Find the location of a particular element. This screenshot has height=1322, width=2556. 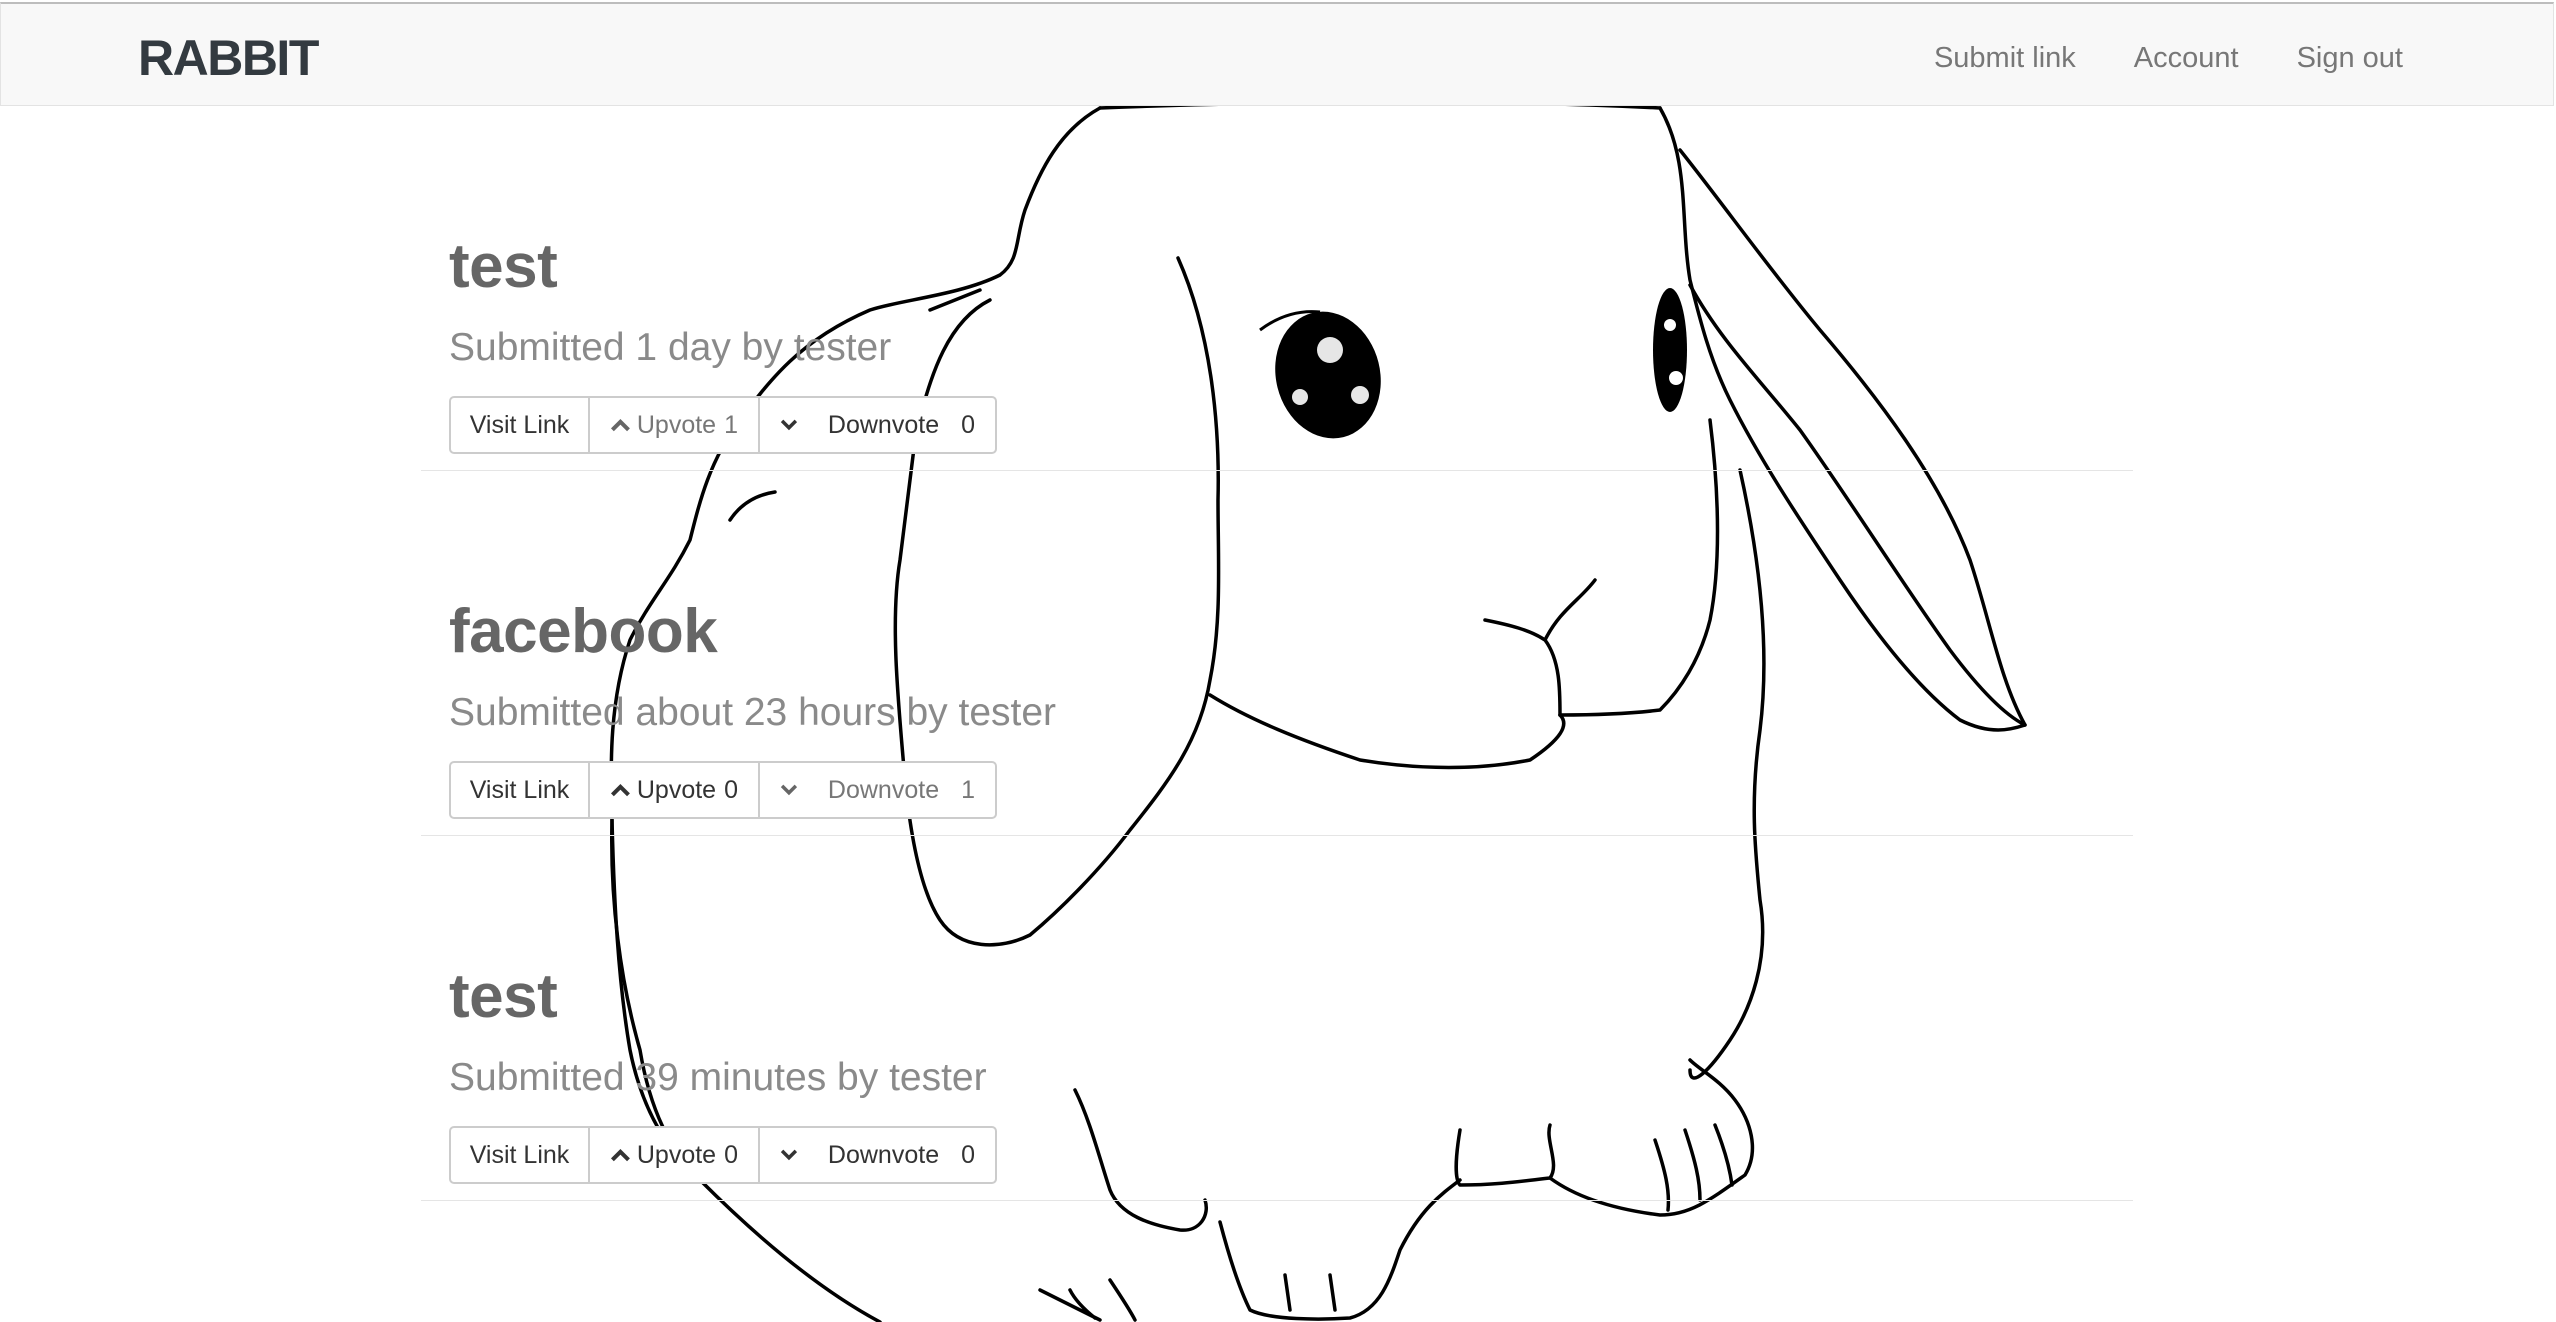

post-meta: Submitted 39 minutes by tester is located at coordinates (718, 1077).